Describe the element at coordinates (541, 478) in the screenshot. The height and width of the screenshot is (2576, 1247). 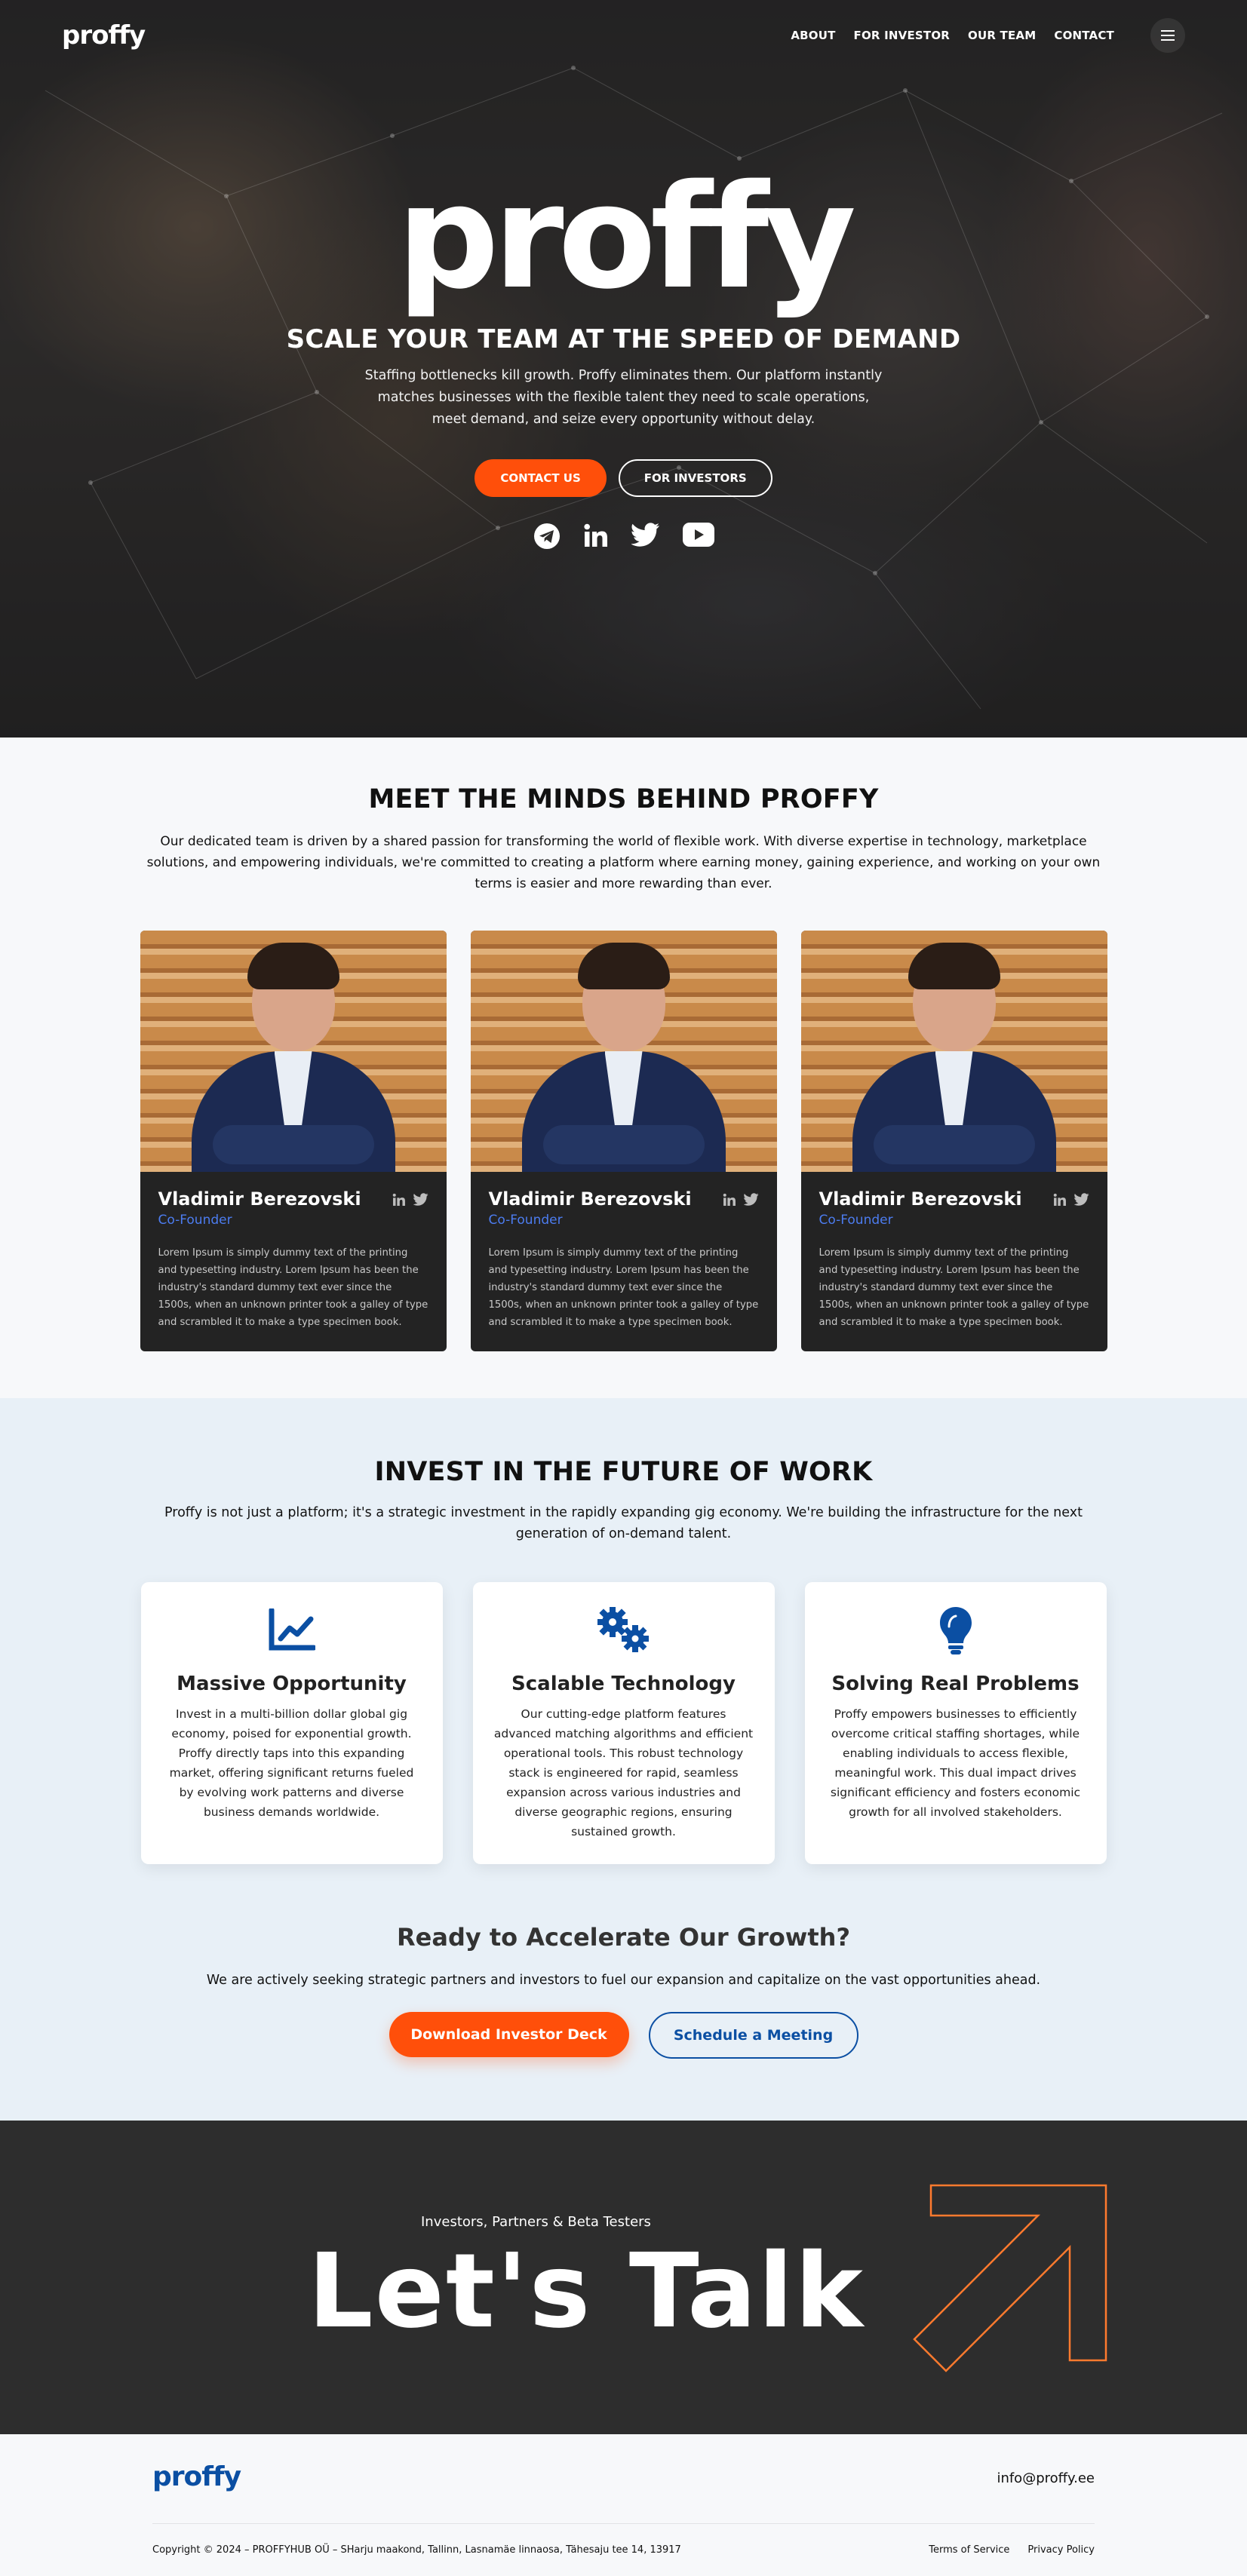
I see `contact-us-button: CONTACT US` at that location.